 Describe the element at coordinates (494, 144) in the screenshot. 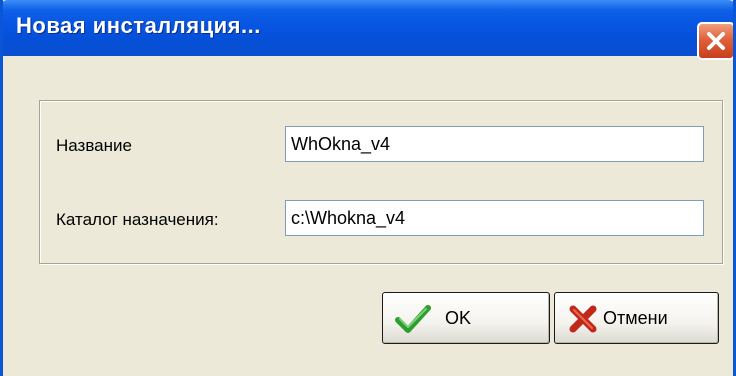

I see `name-input` at that location.